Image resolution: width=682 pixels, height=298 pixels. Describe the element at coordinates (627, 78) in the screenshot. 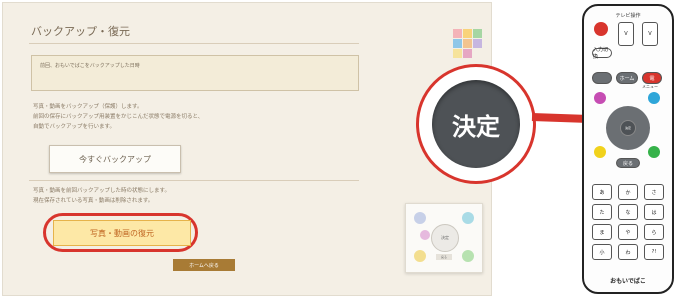

I see `home-button: ホーム` at that location.